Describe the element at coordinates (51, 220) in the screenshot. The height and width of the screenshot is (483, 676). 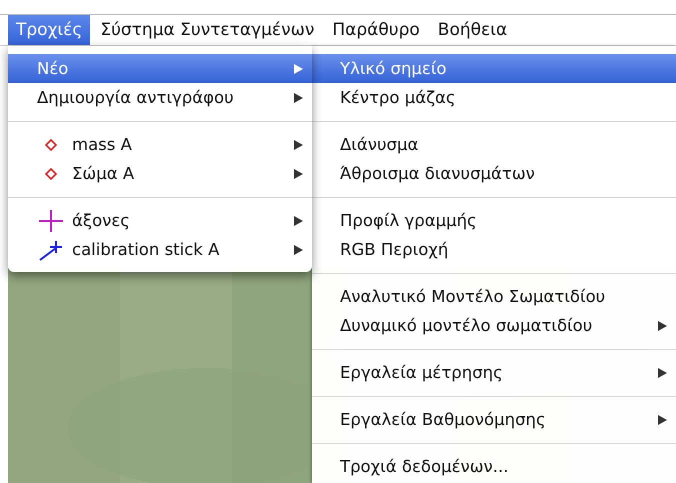
I see `cross-icon` at that location.